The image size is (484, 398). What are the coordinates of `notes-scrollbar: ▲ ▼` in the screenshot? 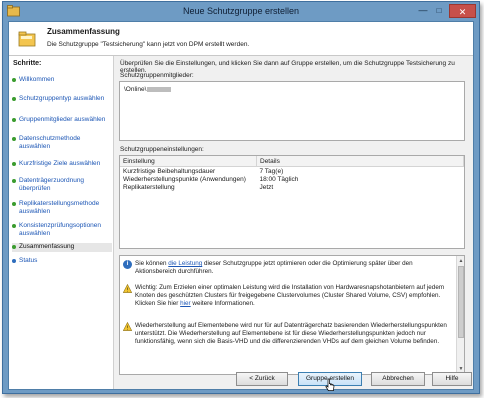 It's located at (460, 315).